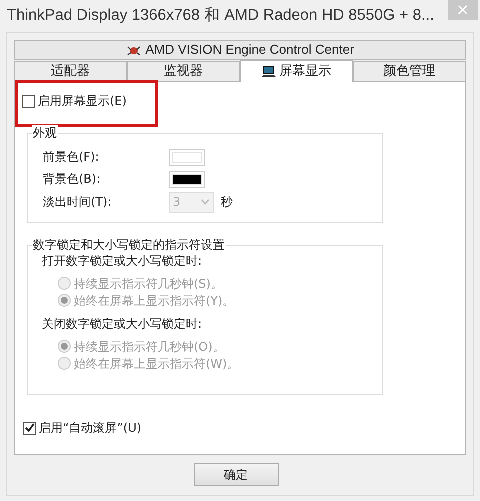 The width and height of the screenshot is (480, 501). Describe the element at coordinates (296, 71) in the screenshot. I see `tab: 屏幕显示` at that location.